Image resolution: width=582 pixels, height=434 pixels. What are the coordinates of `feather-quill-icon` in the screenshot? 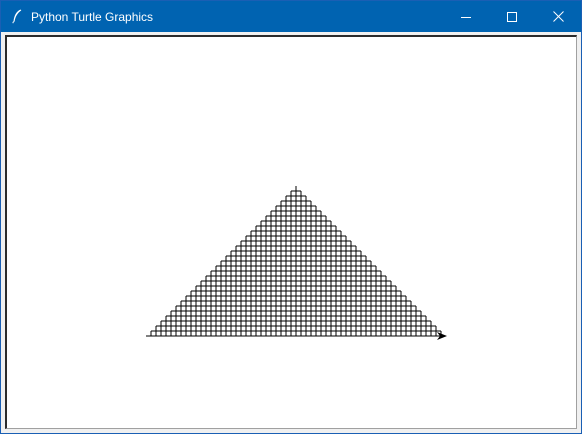 It's located at (17, 16).